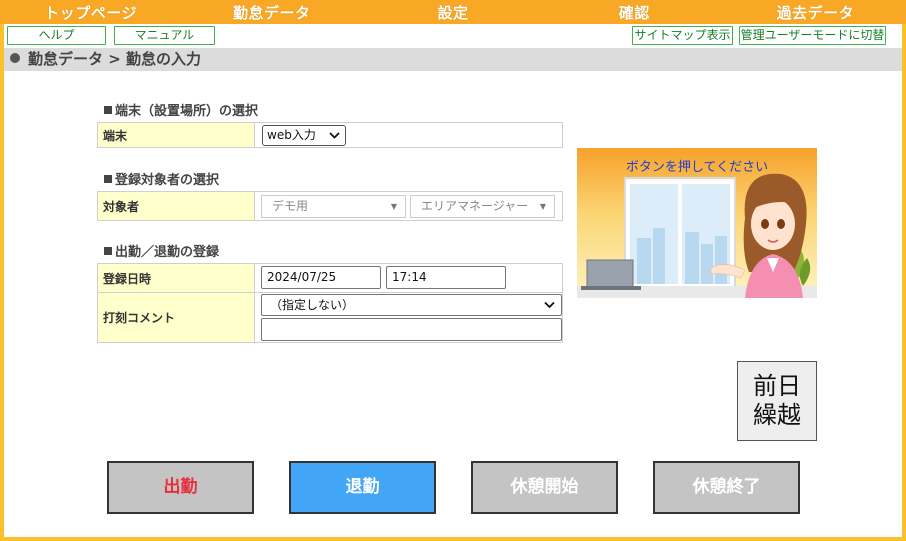 The width and height of the screenshot is (906, 541). What do you see at coordinates (777, 386) in the screenshot?
I see `prev-day-line1: 前日` at bounding box center [777, 386].